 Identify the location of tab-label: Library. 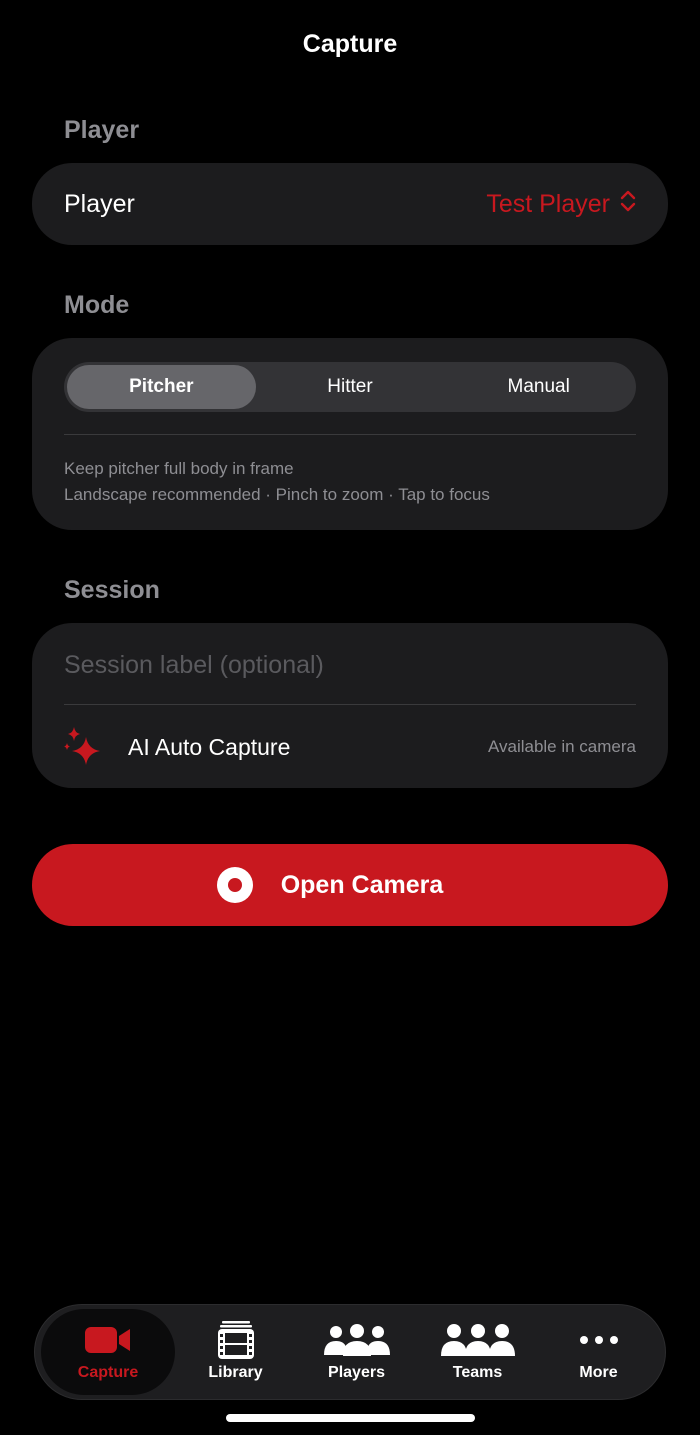
(235, 1372).